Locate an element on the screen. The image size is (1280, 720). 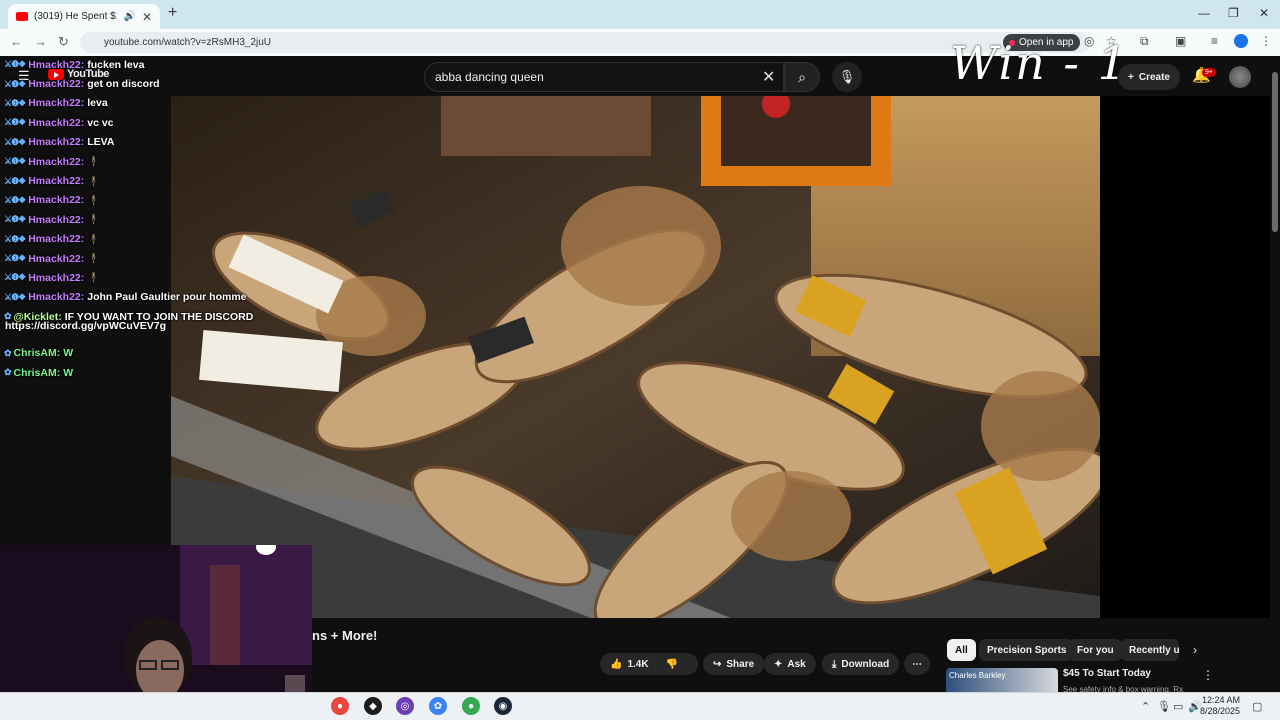
media-icon: ≡ is located at coordinates (1214, 41).